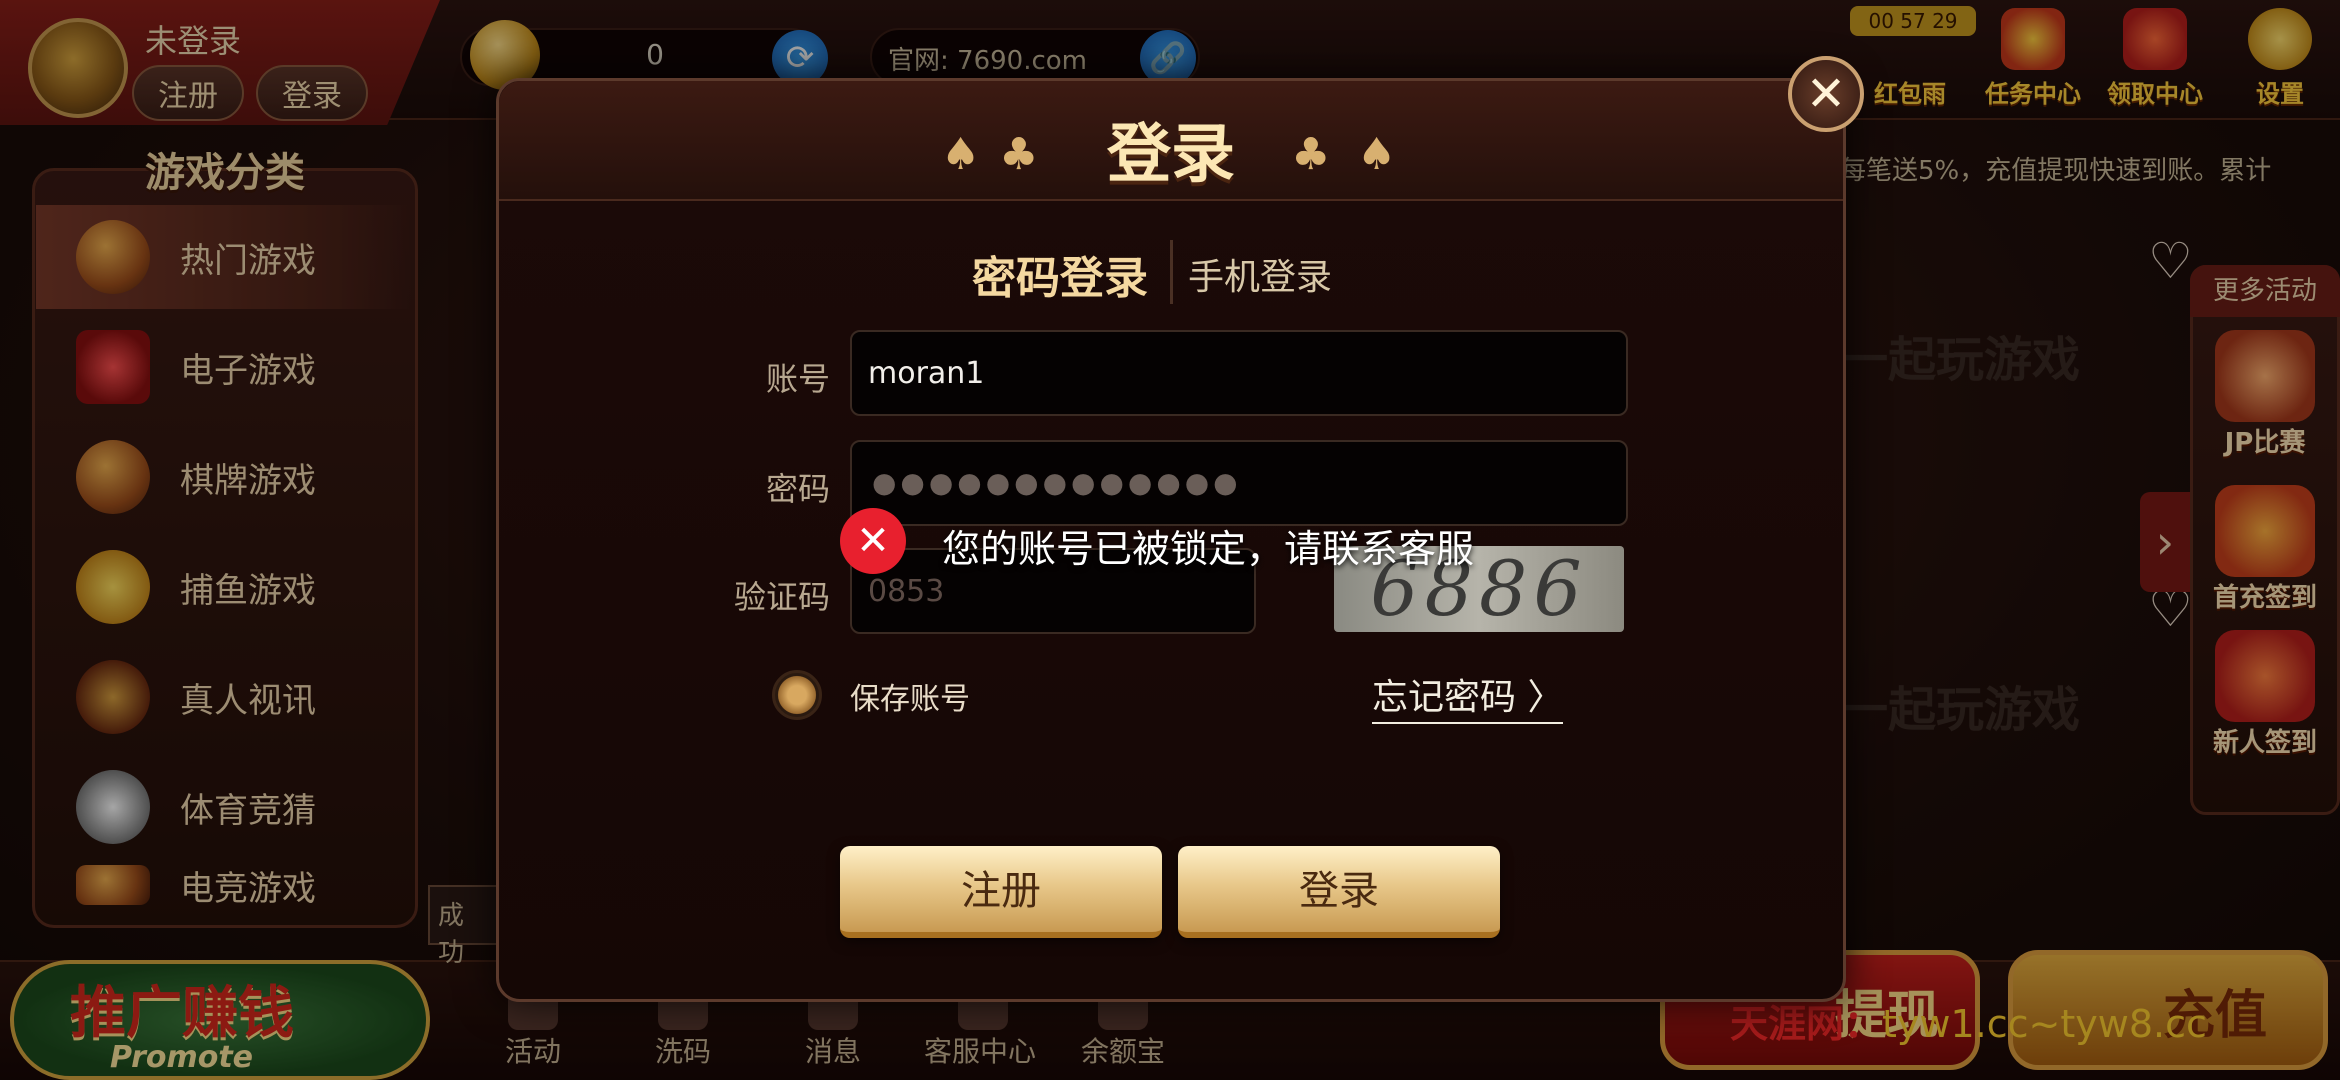  I want to click on account-value: moran1, so click(926, 373).